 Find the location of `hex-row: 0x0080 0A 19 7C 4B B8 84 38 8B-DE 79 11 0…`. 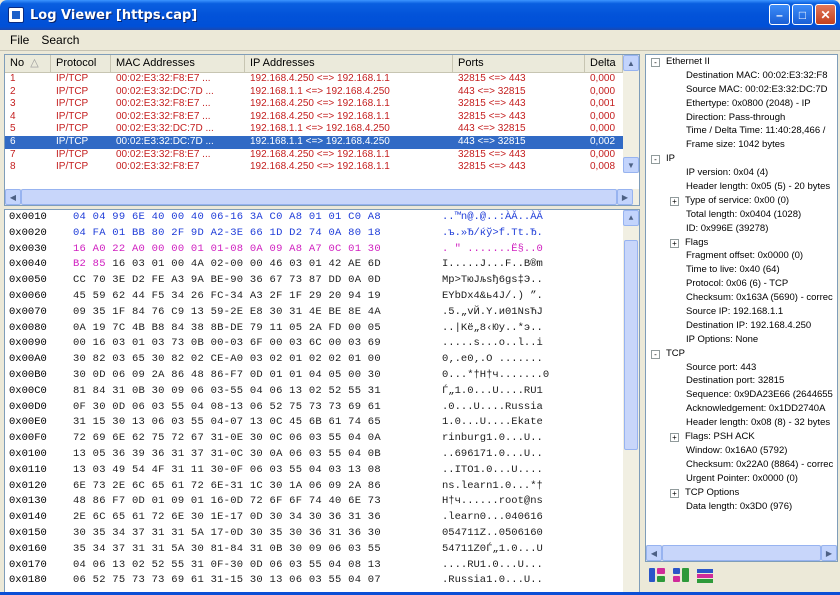

hex-row: 0x0080 0A 19 7C 4B B8 84 38 8B-DE 79 11 0… is located at coordinates (322, 329).